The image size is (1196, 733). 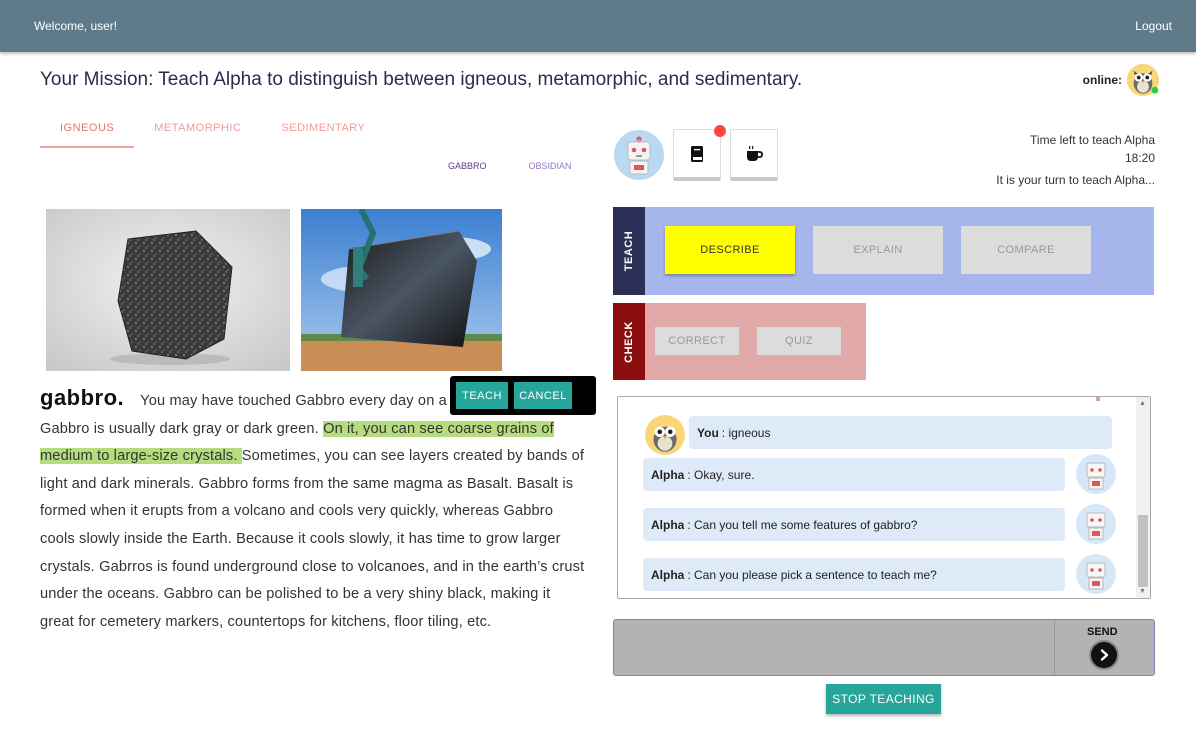 I want to click on scroll-up-icon: ▲, so click(x=1142, y=403).